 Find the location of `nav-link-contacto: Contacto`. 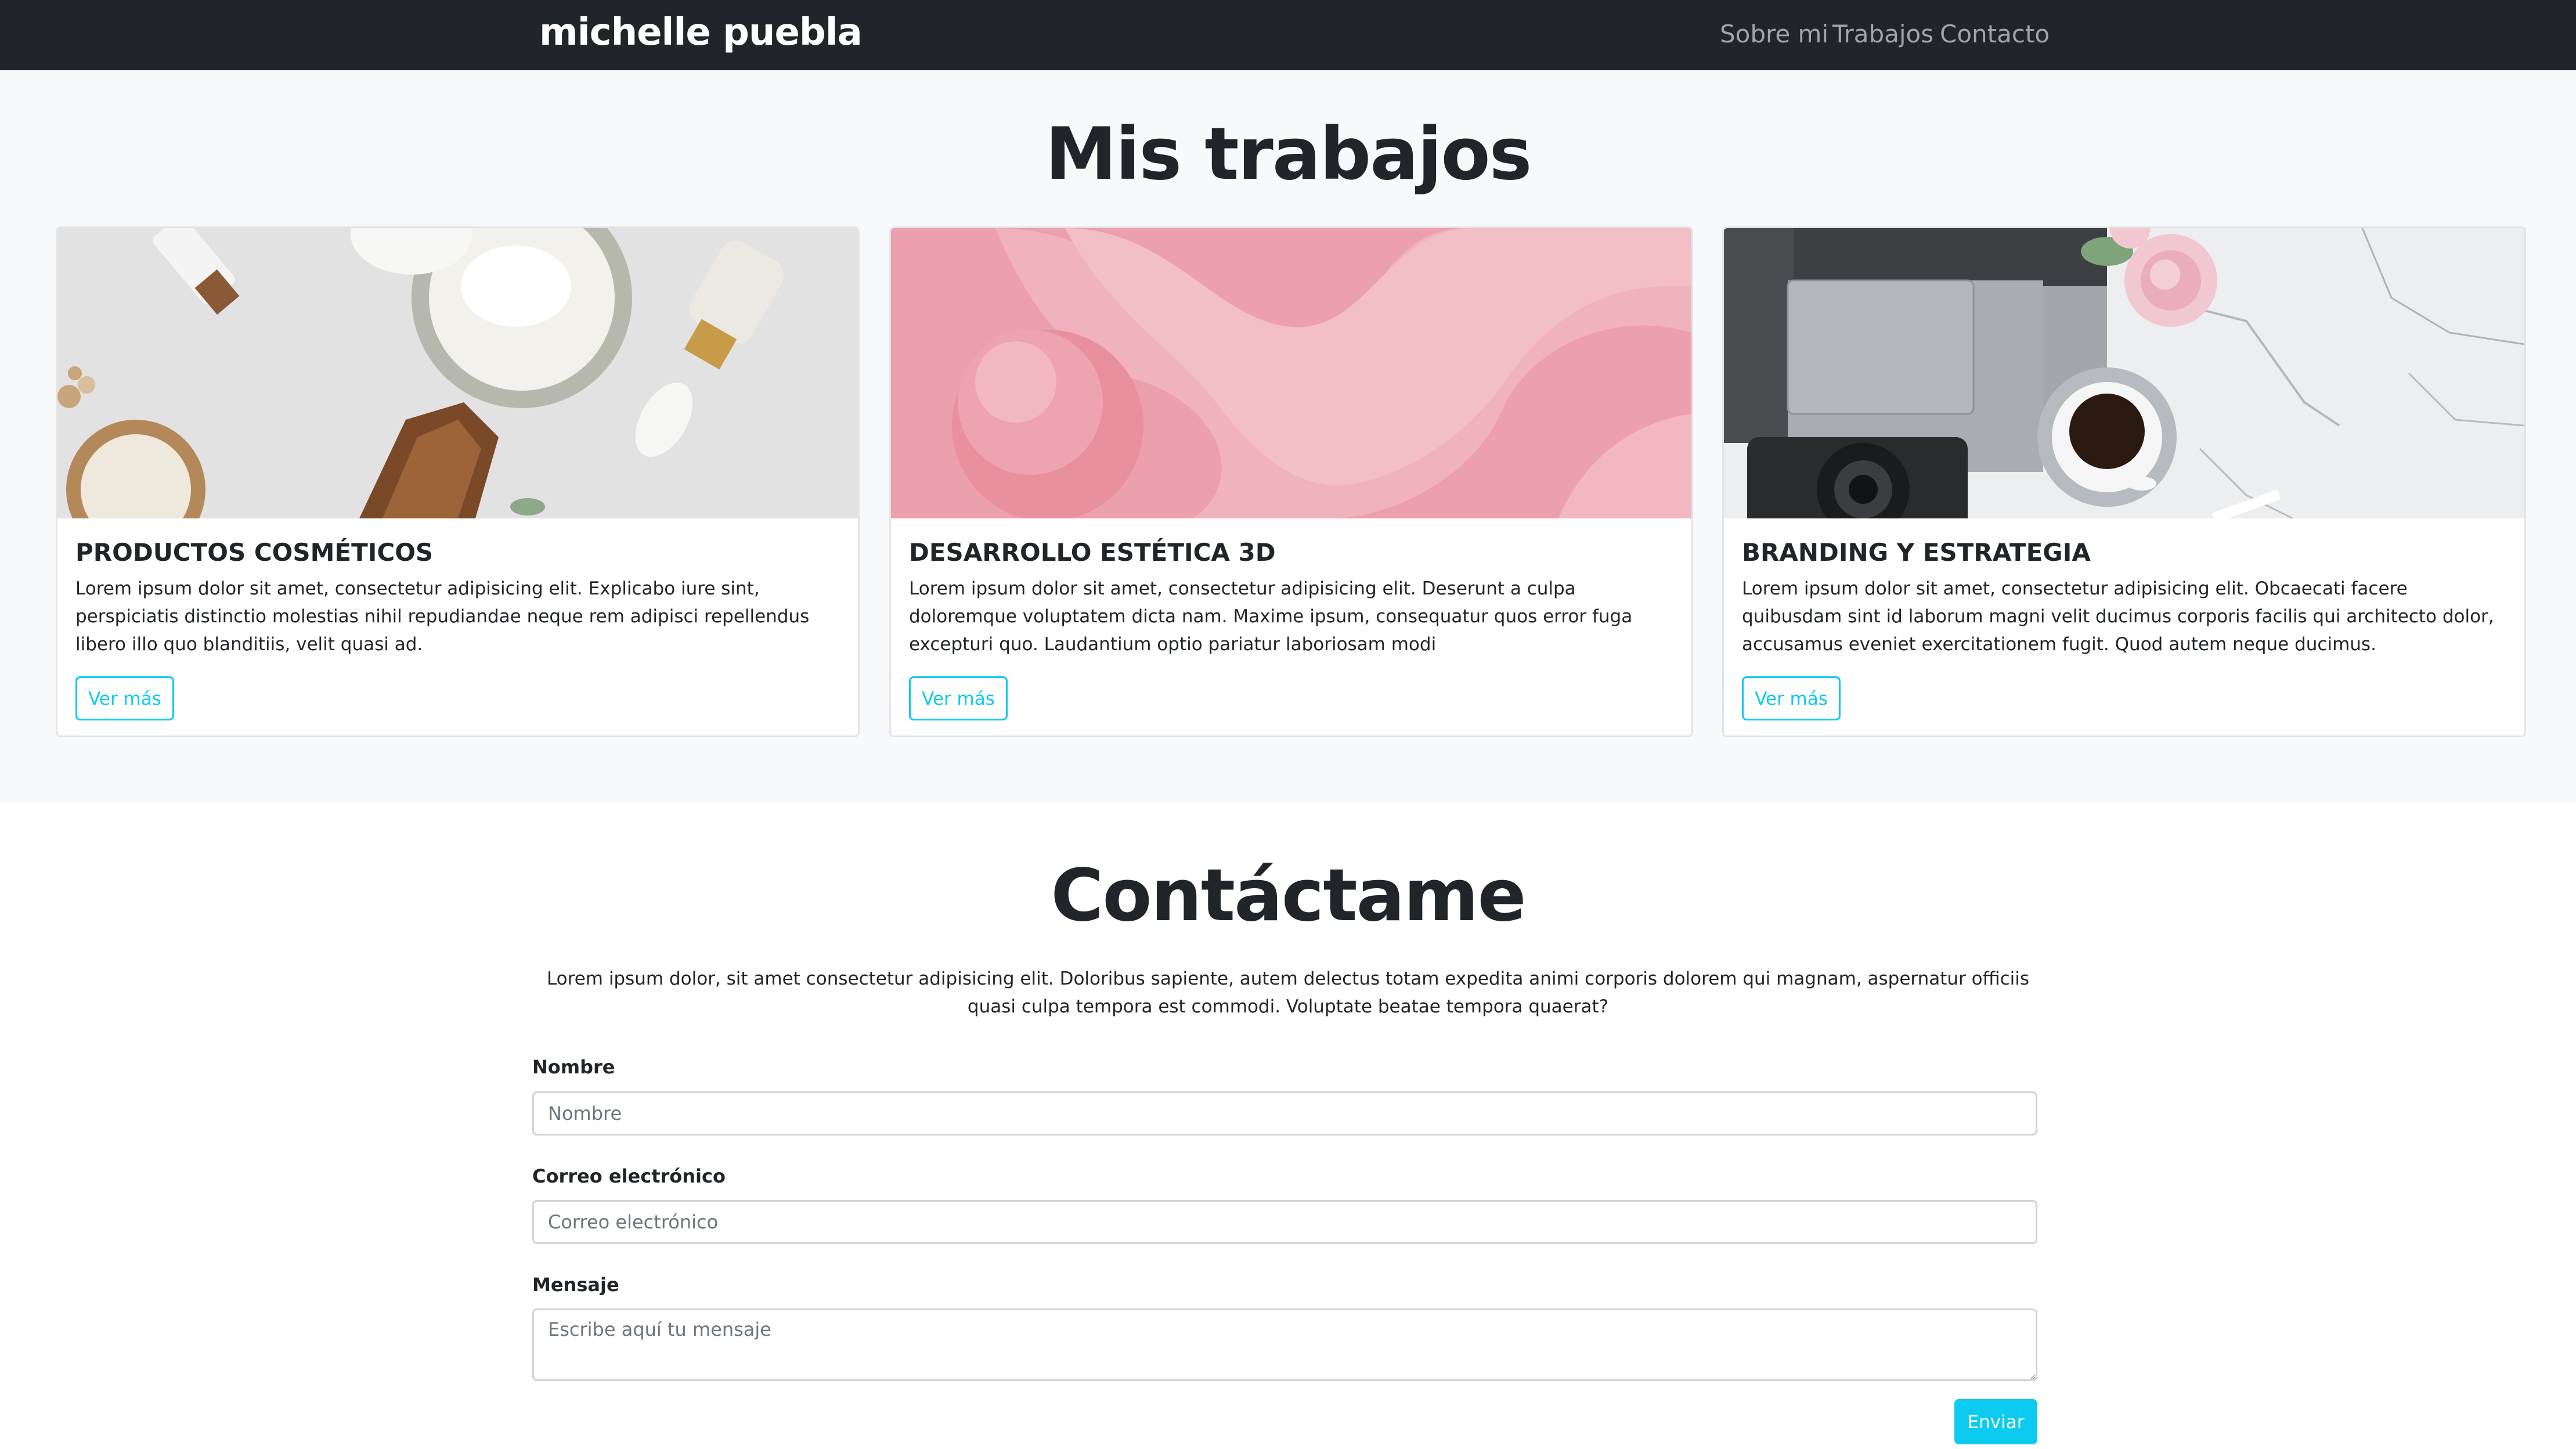

nav-link-contacto: Contacto is located at coordinates (1995, 34).